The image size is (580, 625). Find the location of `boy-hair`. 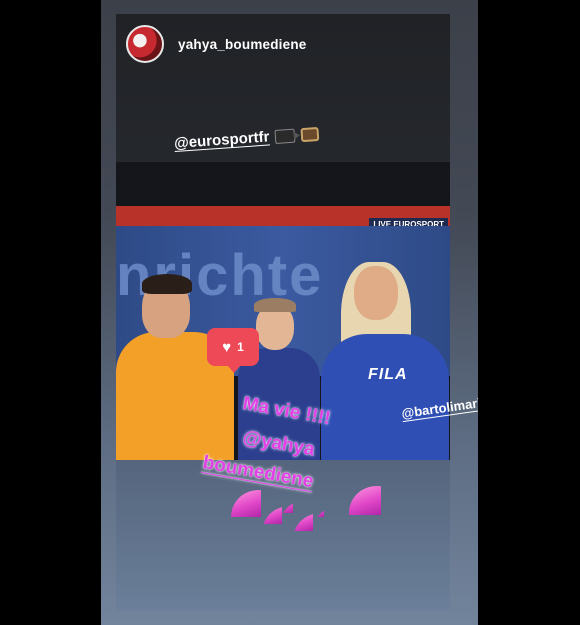

boy-hair is located at coordinates (275, 305).